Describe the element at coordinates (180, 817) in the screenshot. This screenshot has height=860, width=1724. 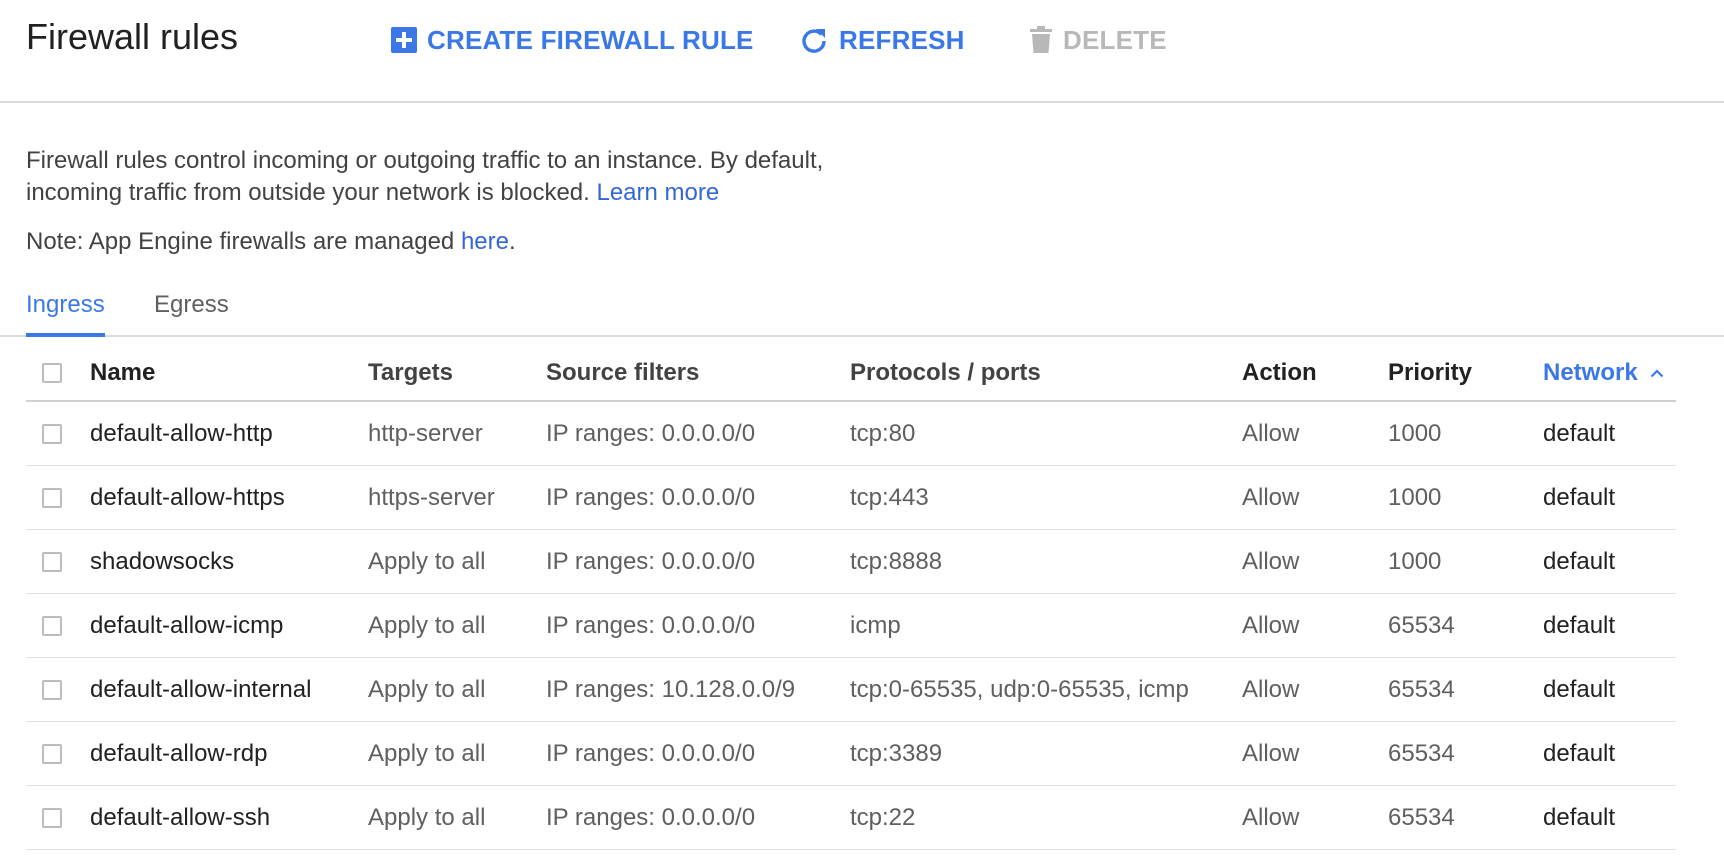
I see `rule-name: default-allow-ssh` at that location.